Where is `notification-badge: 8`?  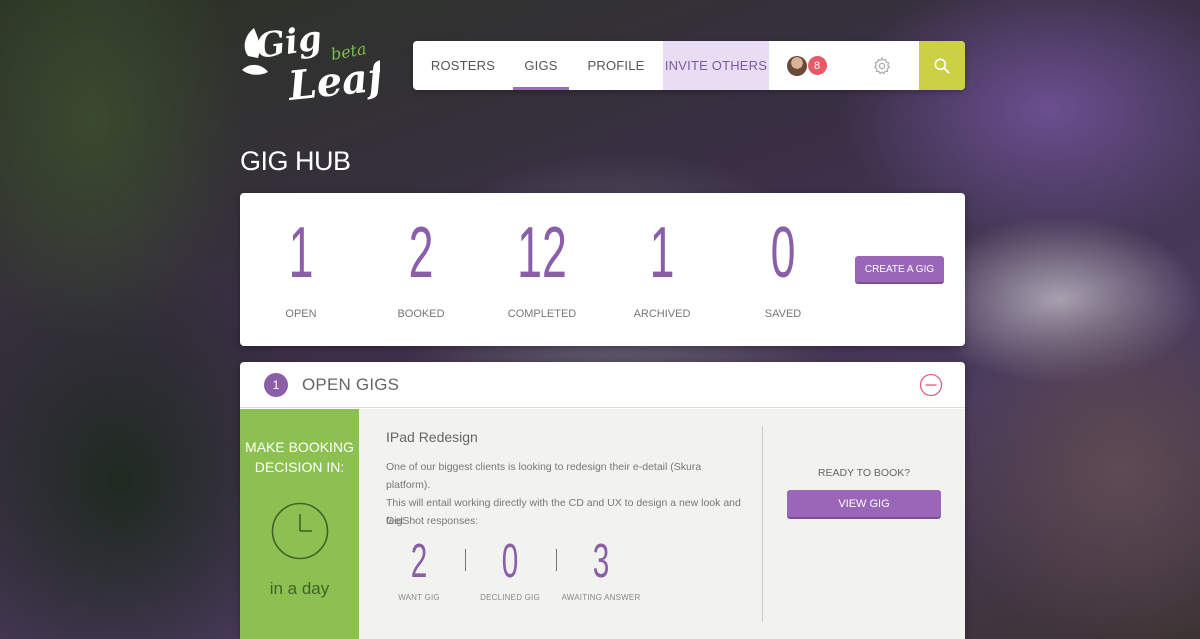
notification-badge: 8 is located at coordinates (817, 65).